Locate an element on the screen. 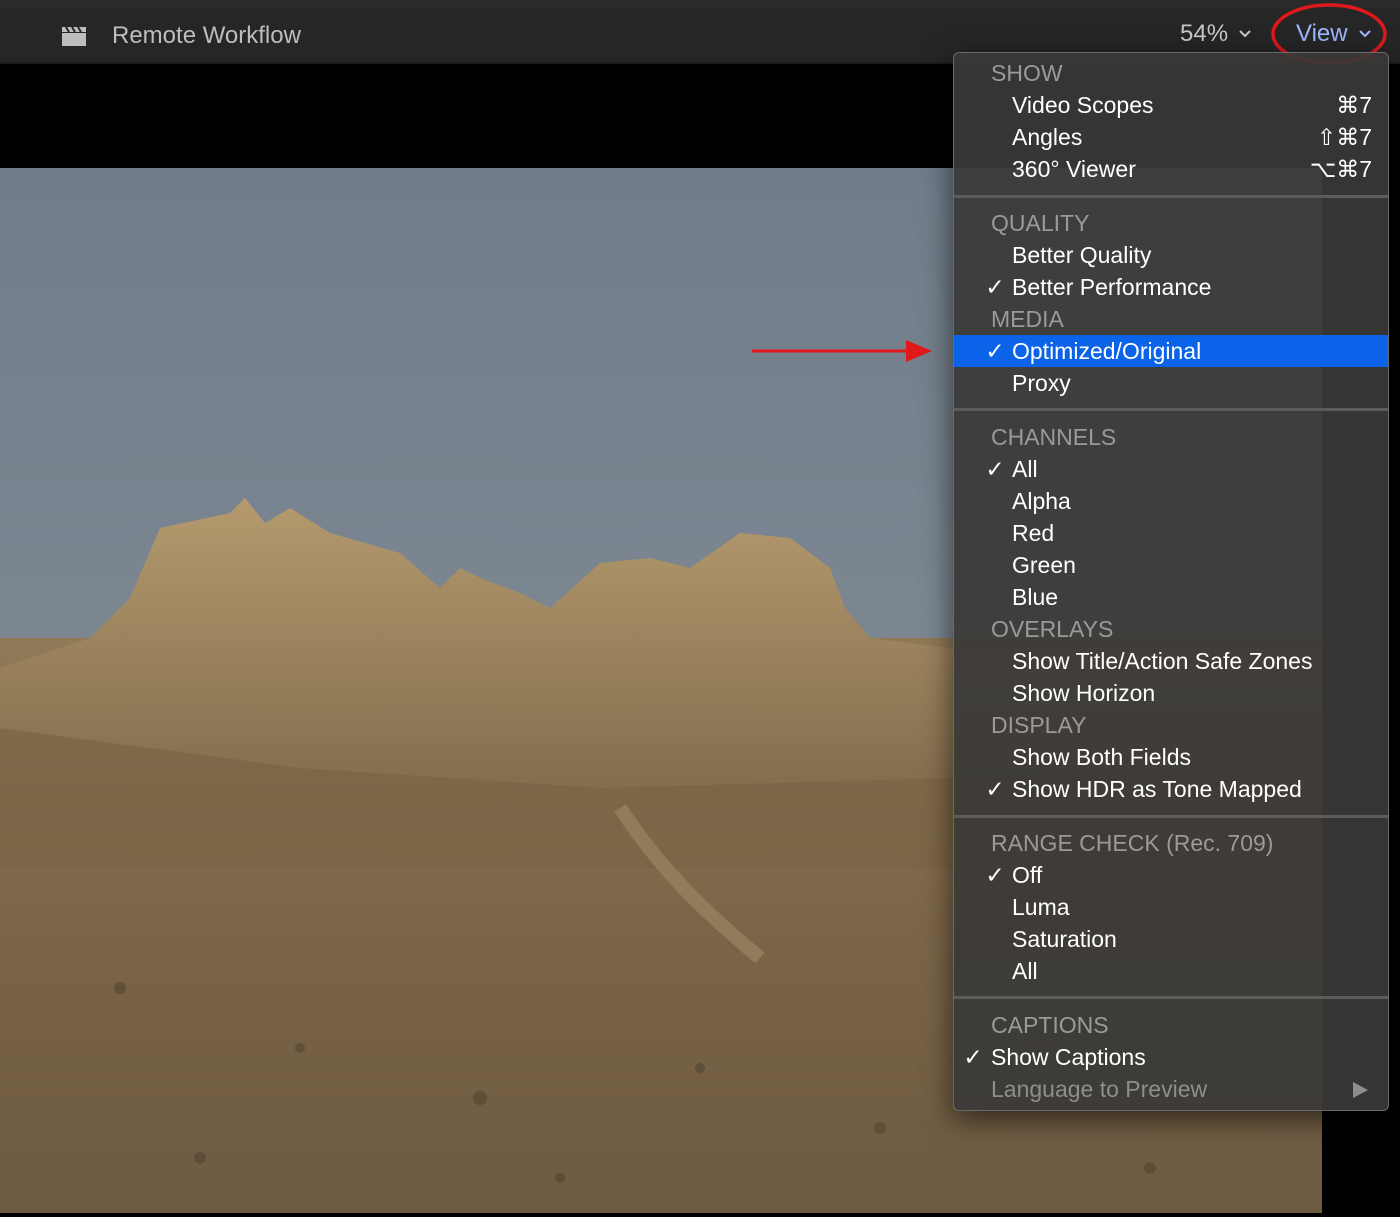 The image size is (1400, 1217). shortcut-label: ⌥⌘7 is located at coordinates (1340, 169).